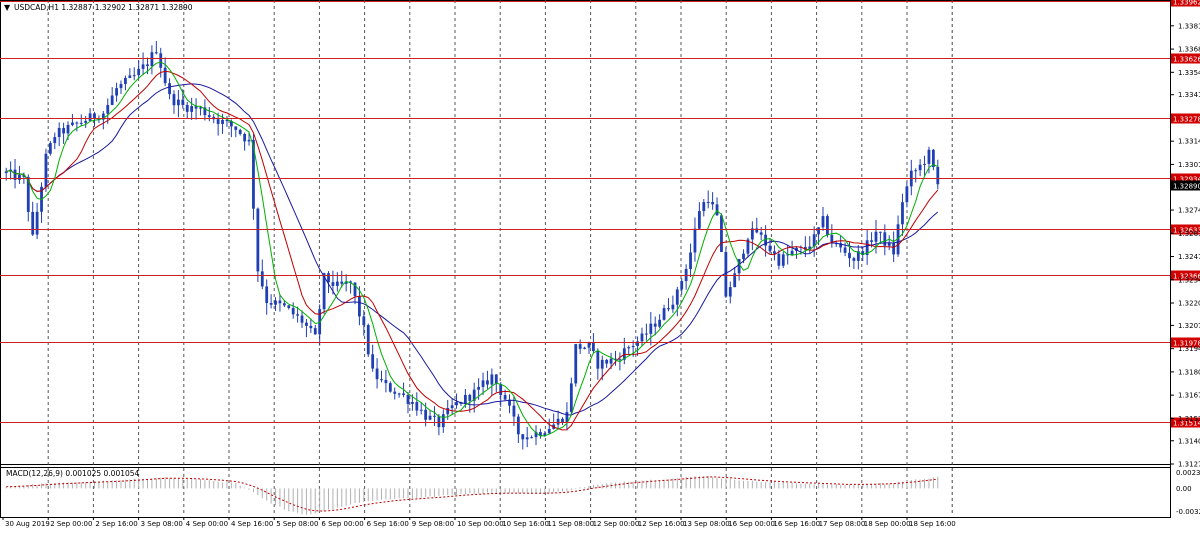  What do you see at coordinates (661, 524) in the screenshot?
I see `x-tick-label: 12 Sep 16:00` at bounding box center [661, 524].